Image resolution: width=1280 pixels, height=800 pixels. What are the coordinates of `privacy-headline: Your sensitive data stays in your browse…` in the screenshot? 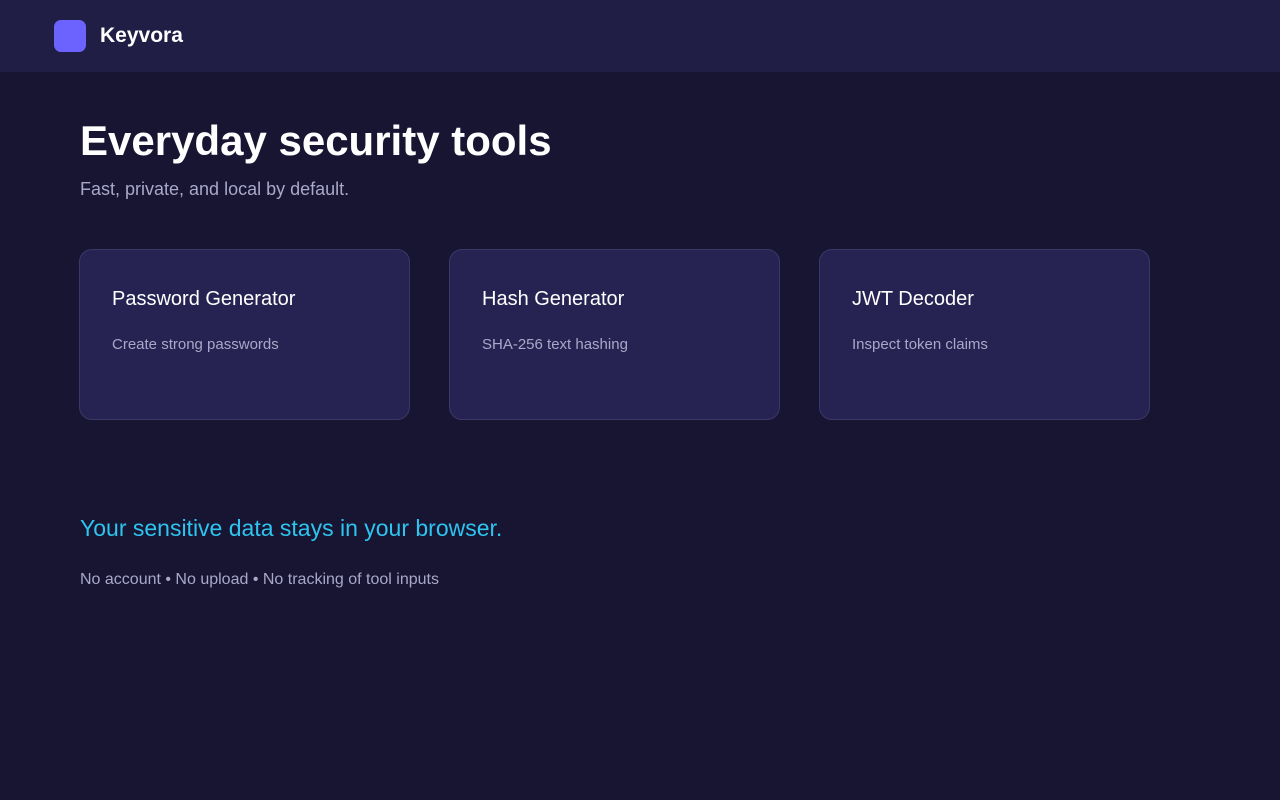 It's located at (291, 528).